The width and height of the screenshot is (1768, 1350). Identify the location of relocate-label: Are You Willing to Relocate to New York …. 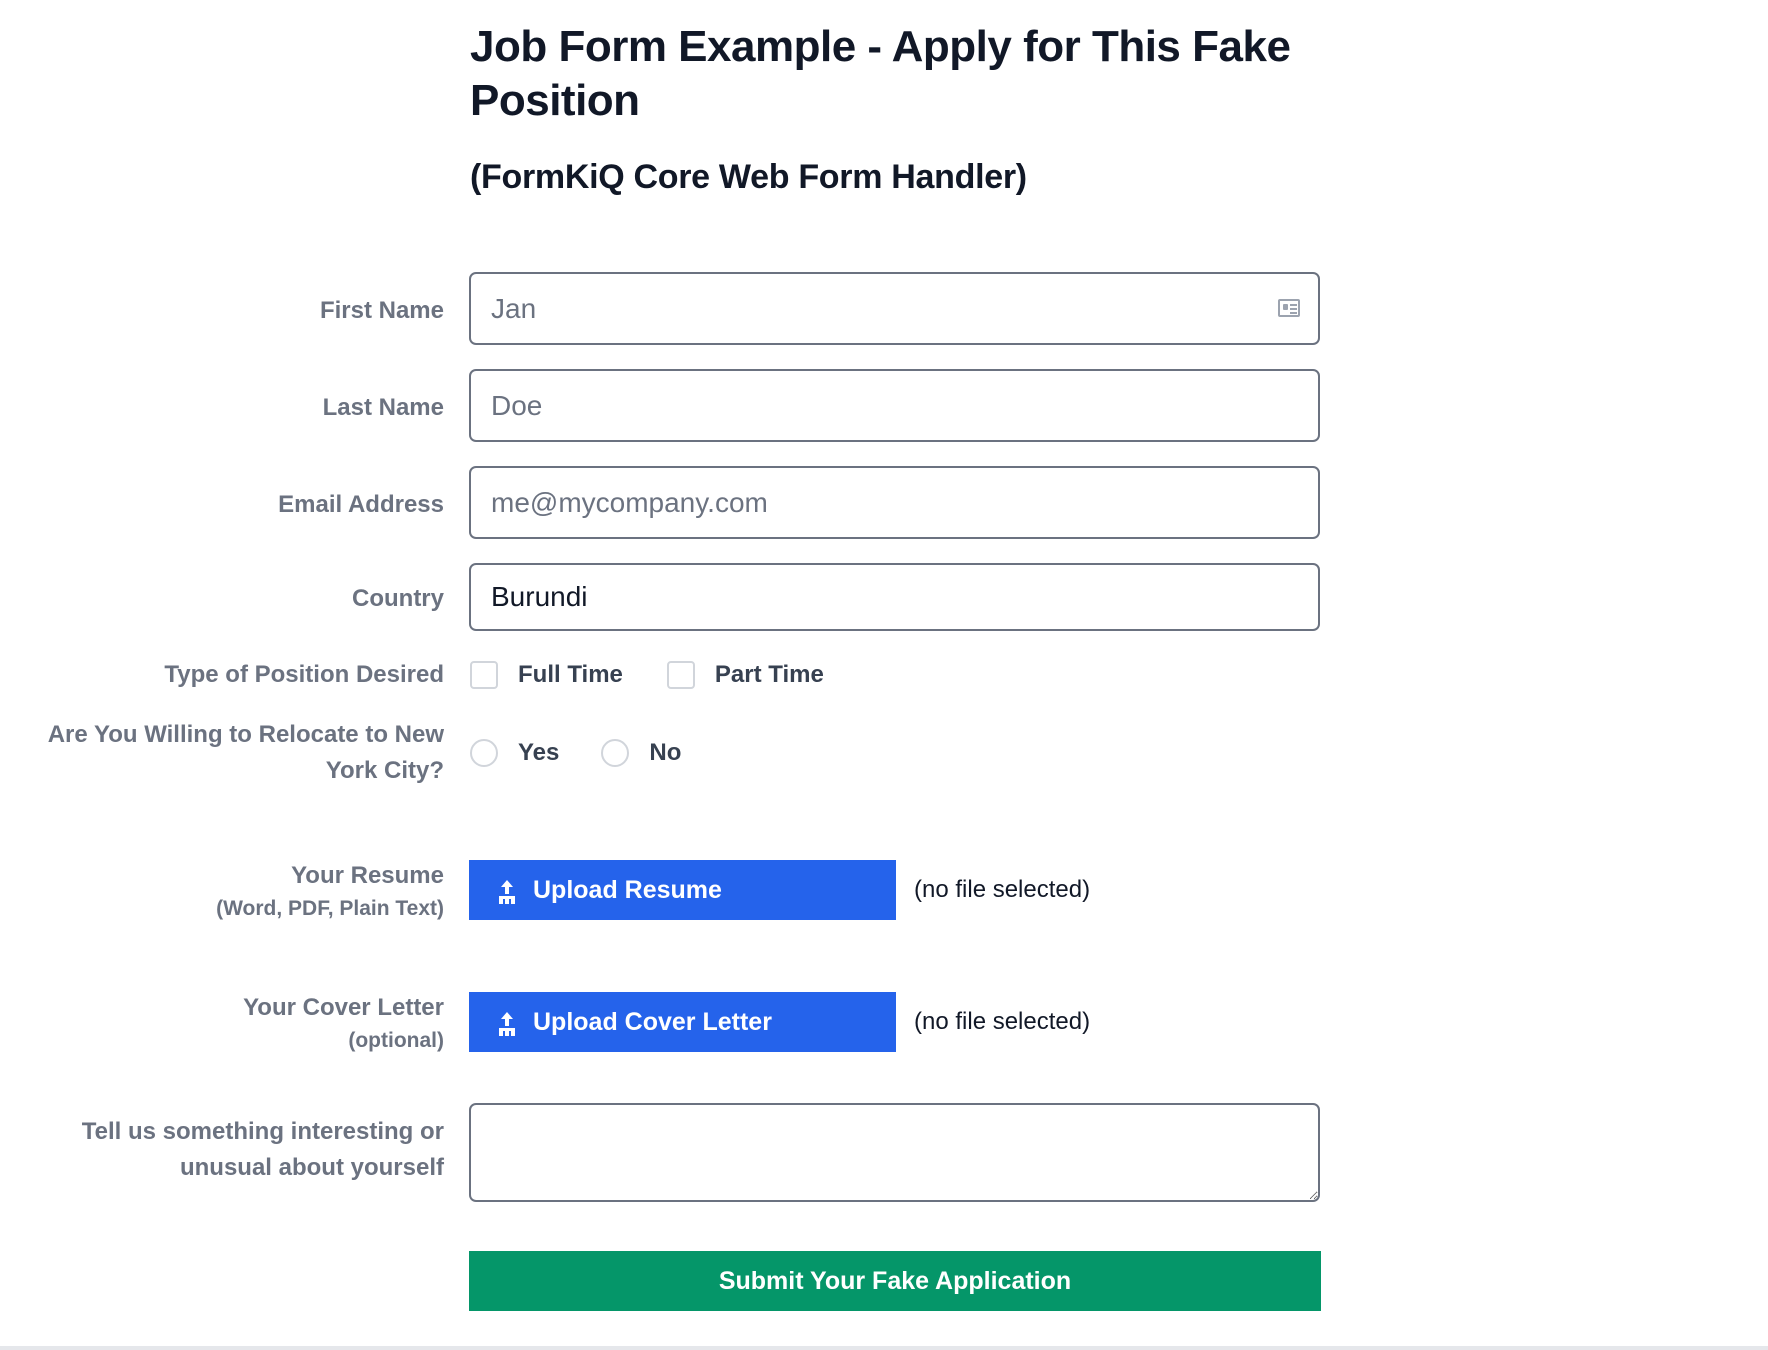
(245, 752).